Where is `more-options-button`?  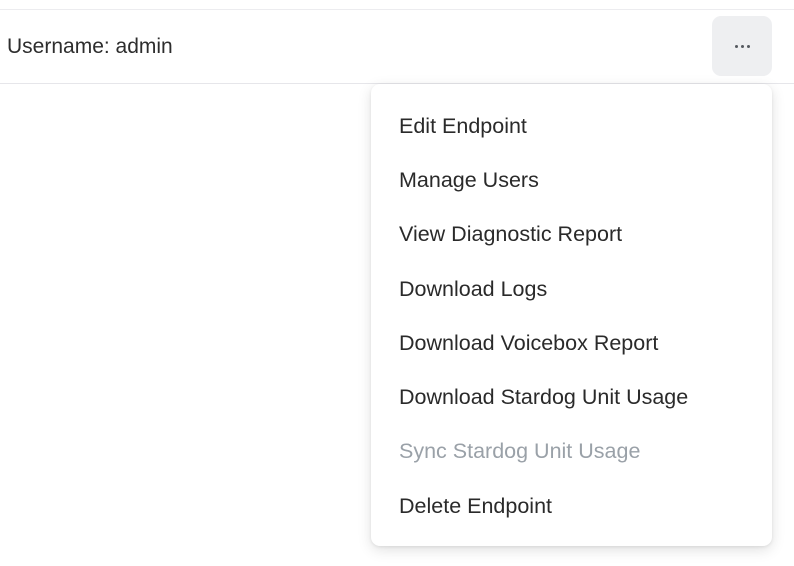 more-options-button is located at coordinates (742, 46).